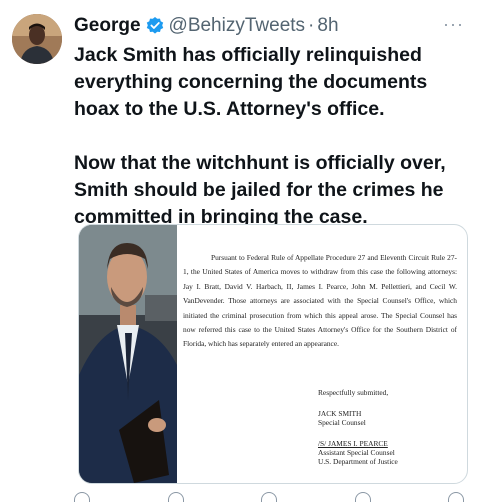  Describe the element at coordinates (175, 497) in the screenshot. I see `retweet-icon` at that location.